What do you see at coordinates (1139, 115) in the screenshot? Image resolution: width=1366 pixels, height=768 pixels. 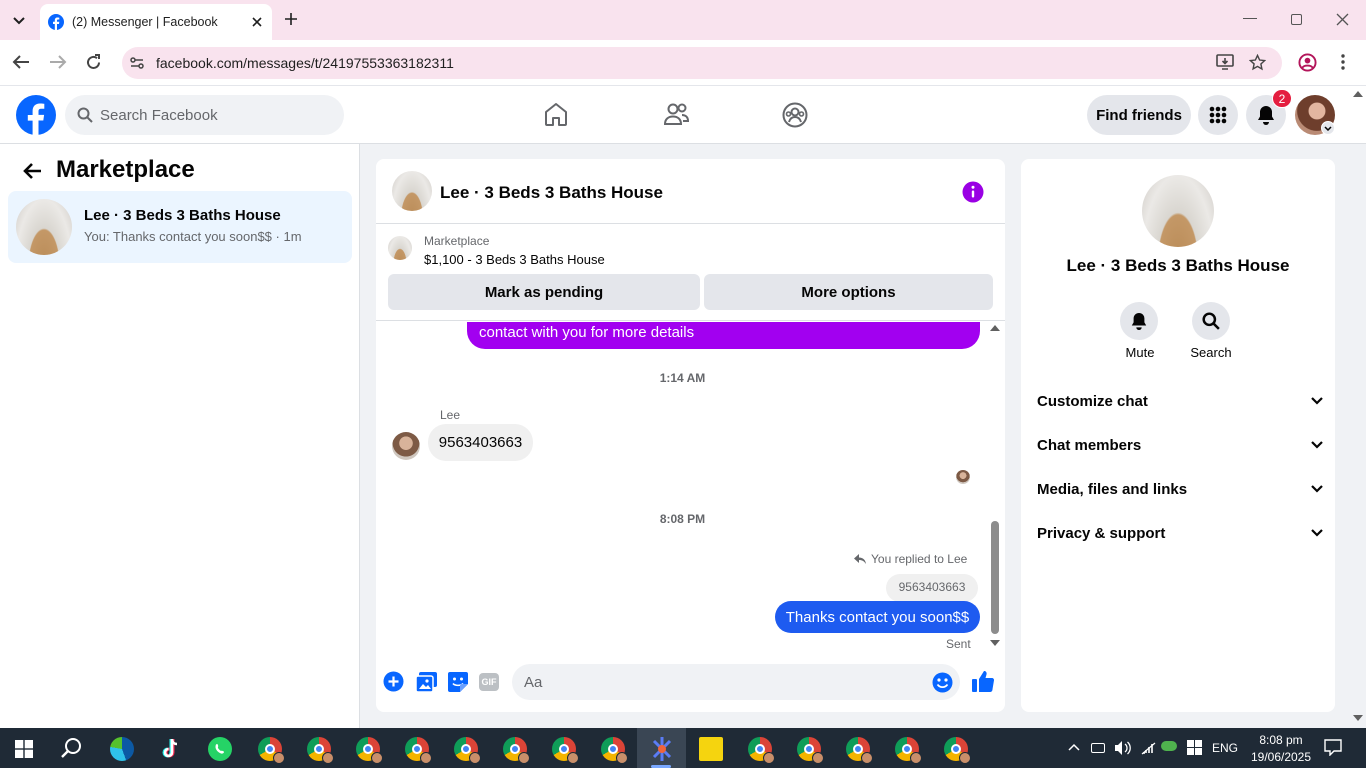 I see `find-friends-button: Find friends` at bounding box center [1139, 115].